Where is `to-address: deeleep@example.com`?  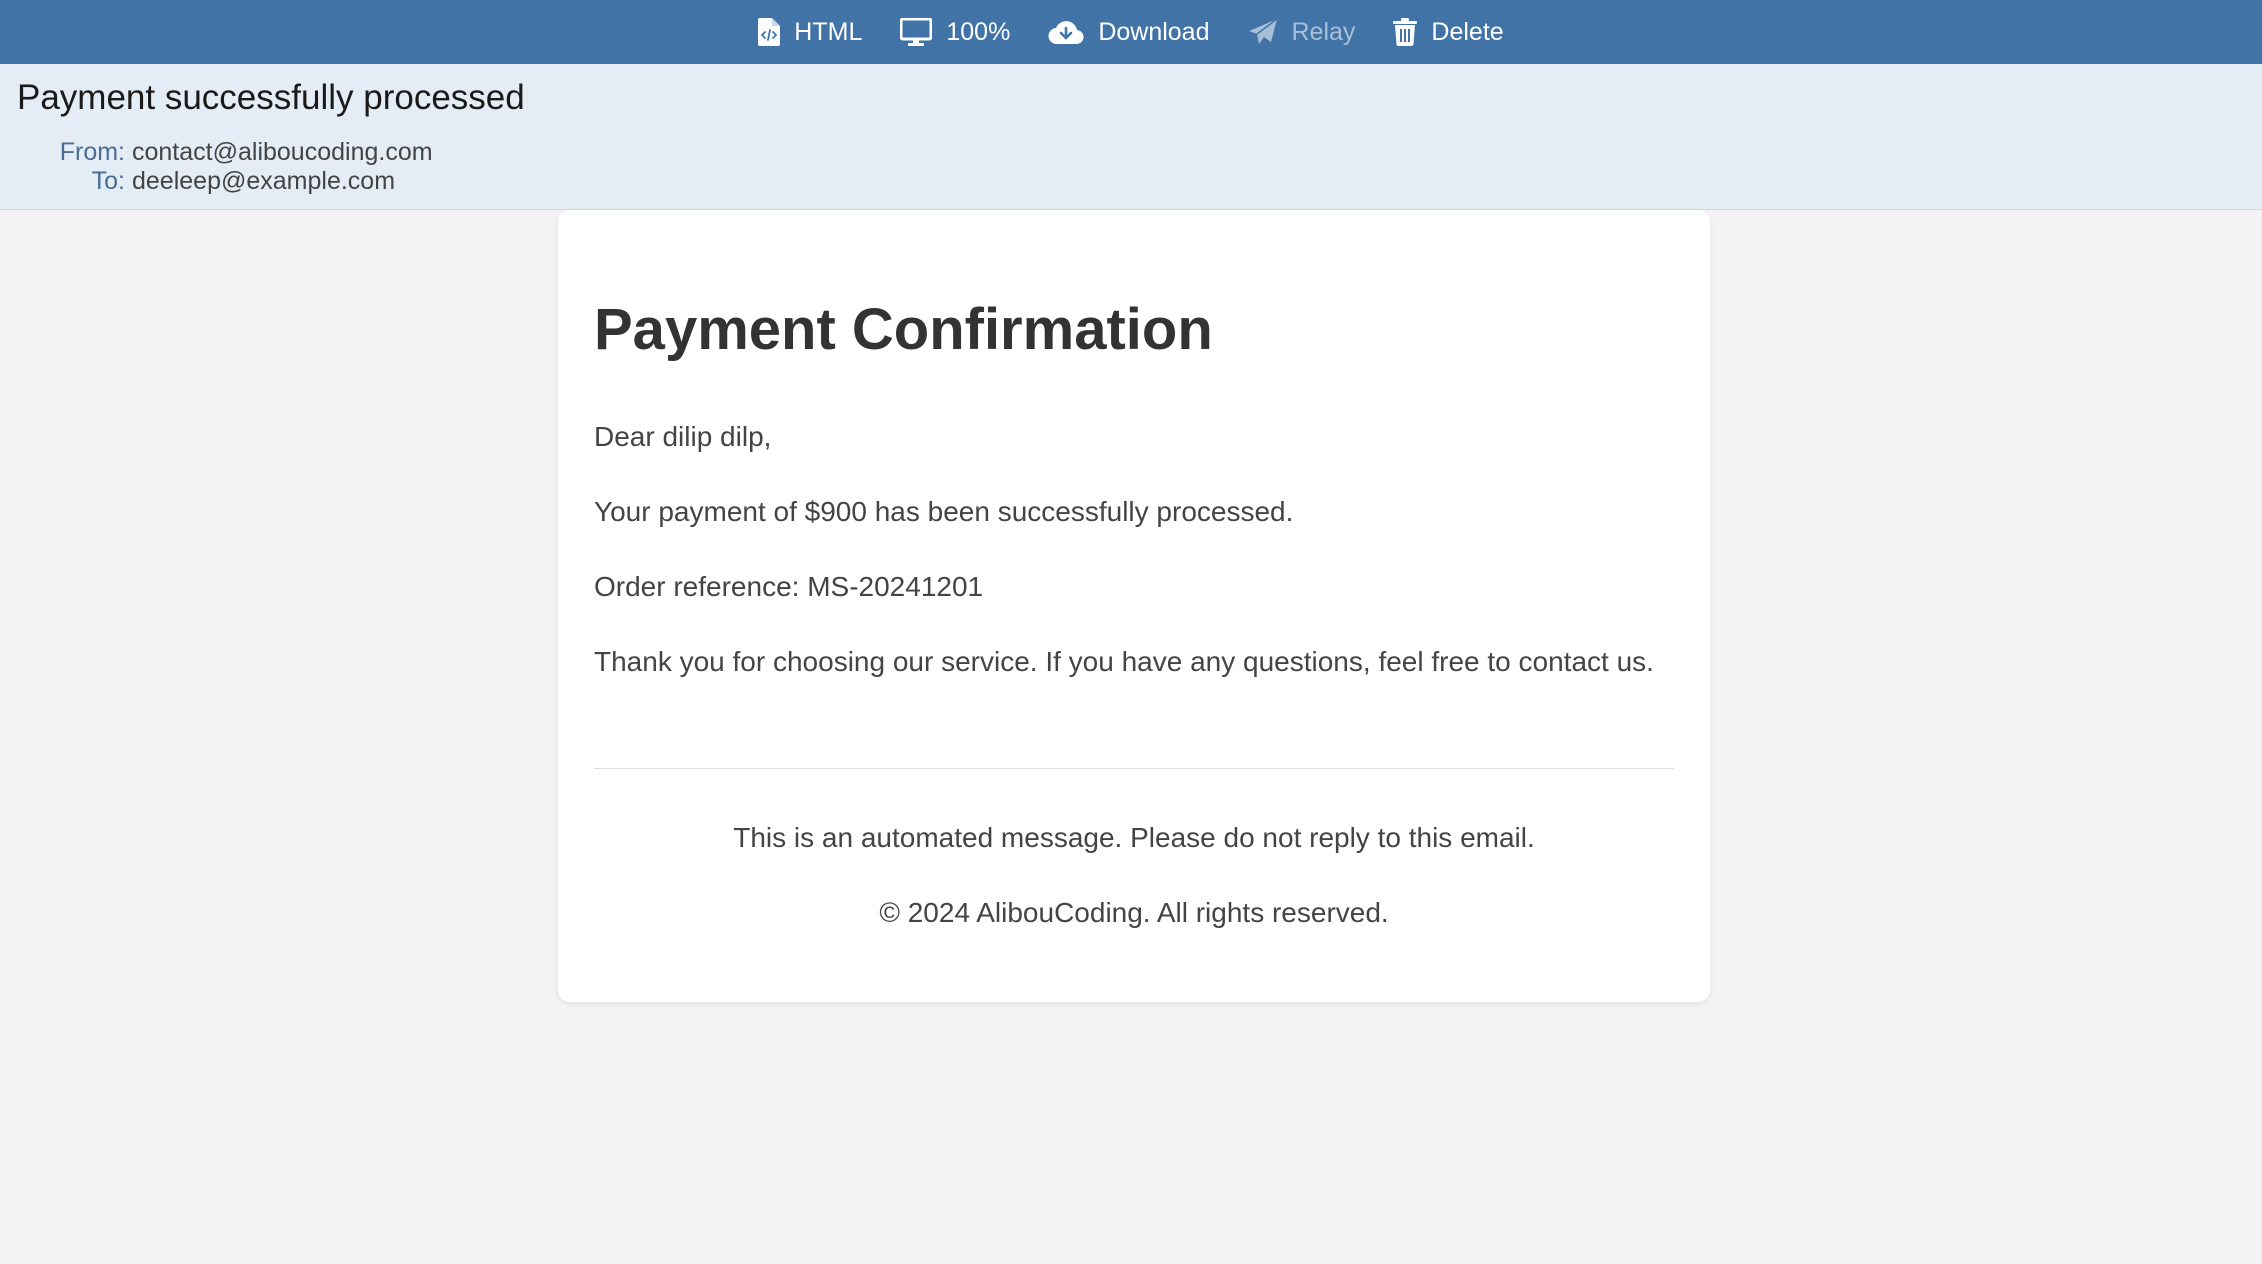
to-address: deeleep@example.com is located at coordinates (264, 181).